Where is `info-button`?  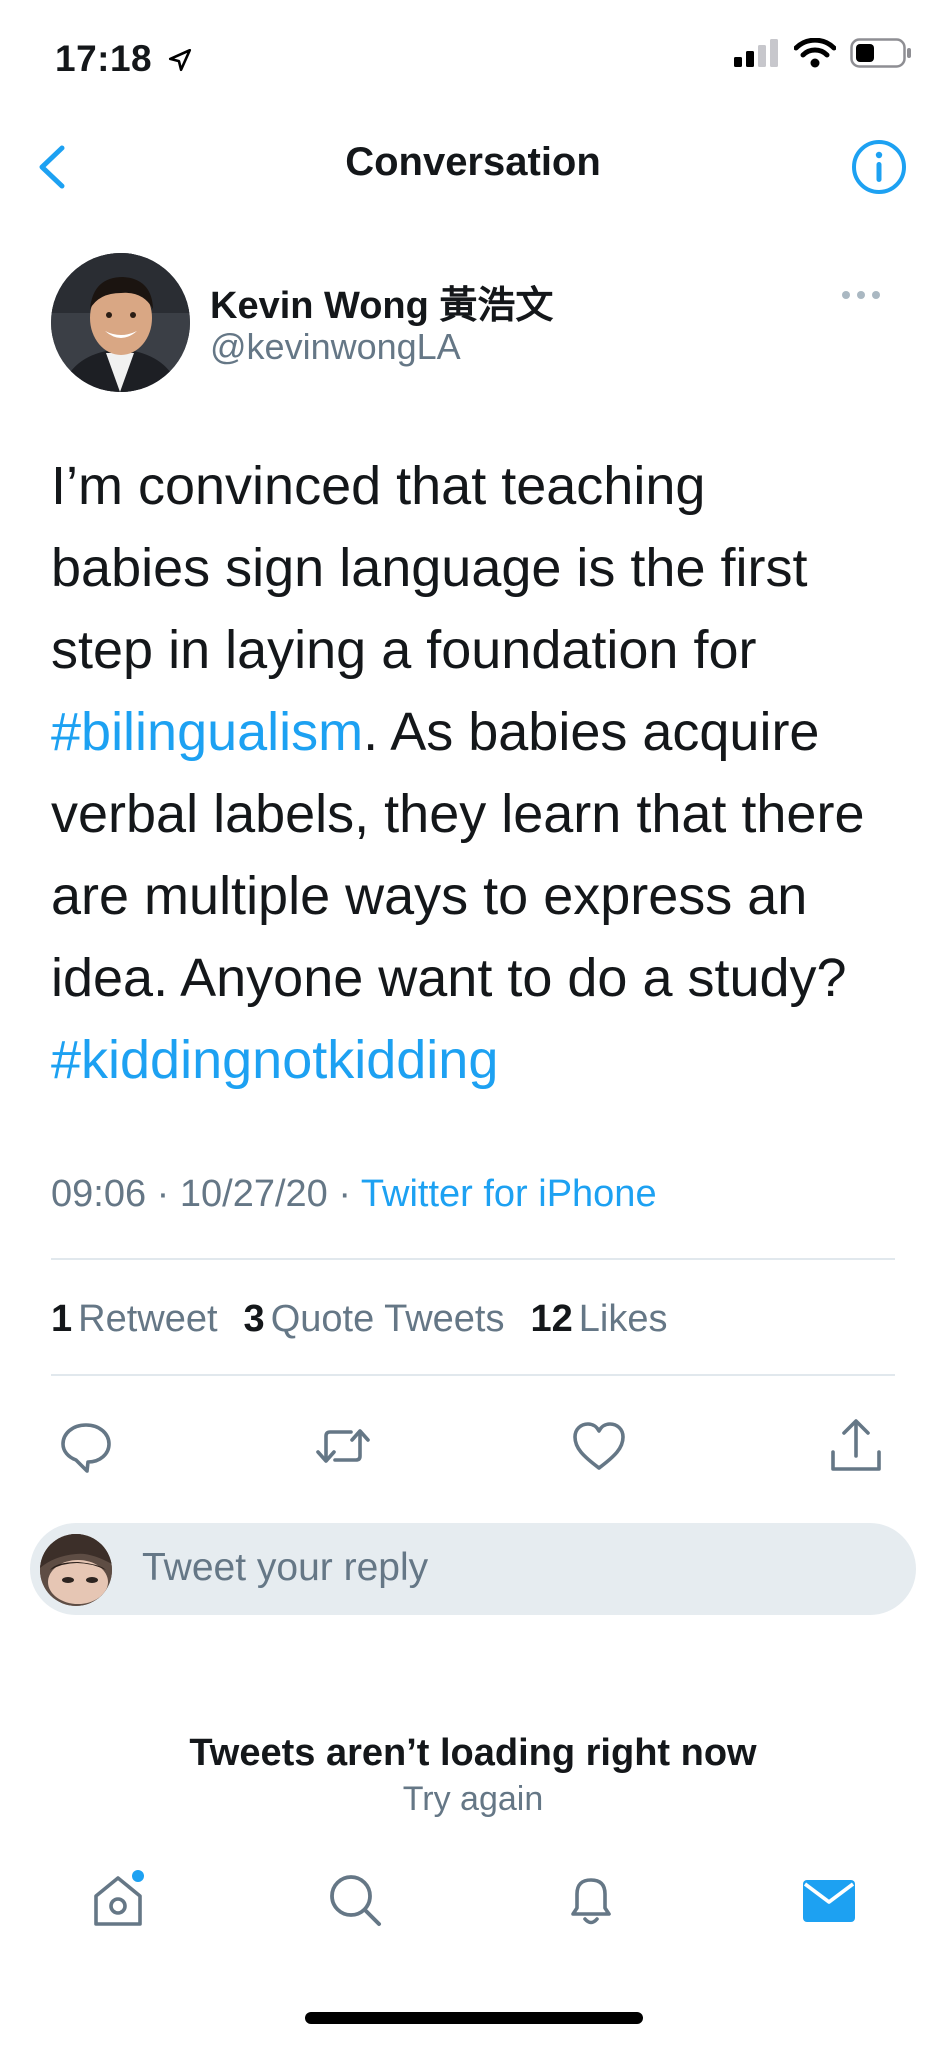 info-button is located at coordinates (879, 167).